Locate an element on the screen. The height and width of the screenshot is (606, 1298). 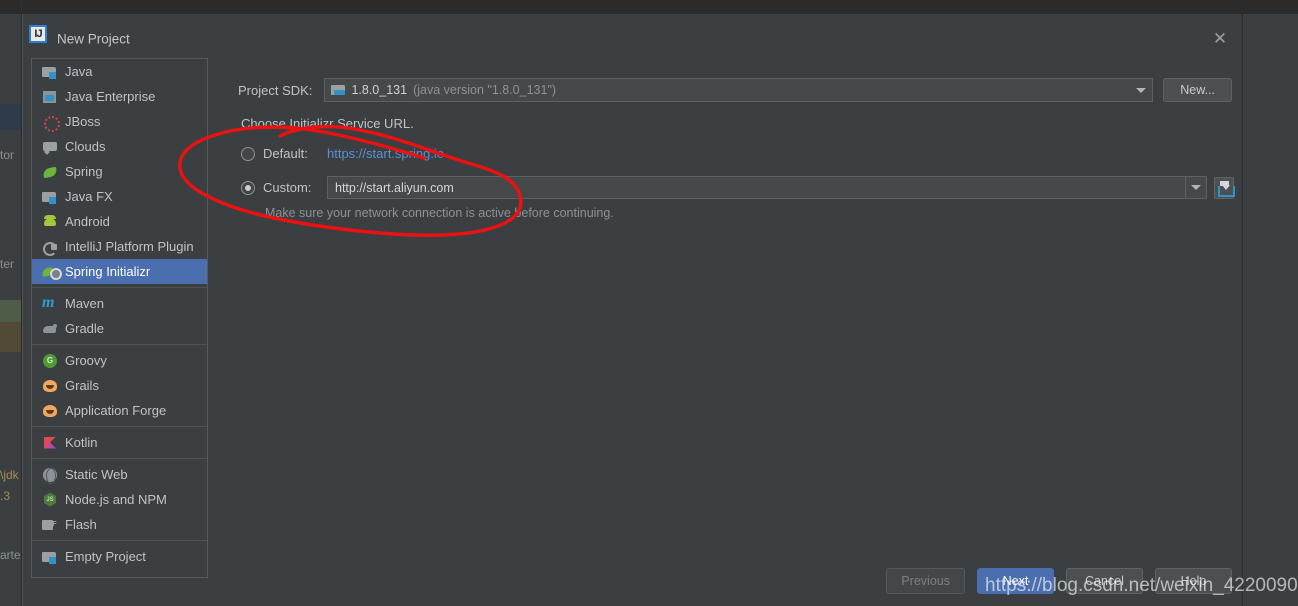
category-item-label: Spring is located at coordinates (84, 171).